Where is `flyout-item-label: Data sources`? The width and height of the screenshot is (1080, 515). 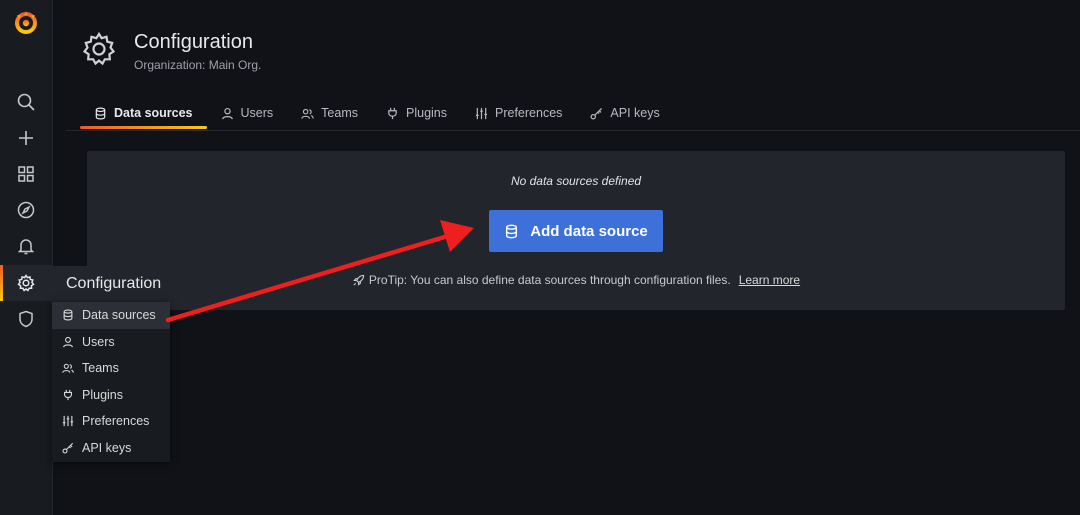
flyout-item-label: Data sources is located at coordinates (119, 315).